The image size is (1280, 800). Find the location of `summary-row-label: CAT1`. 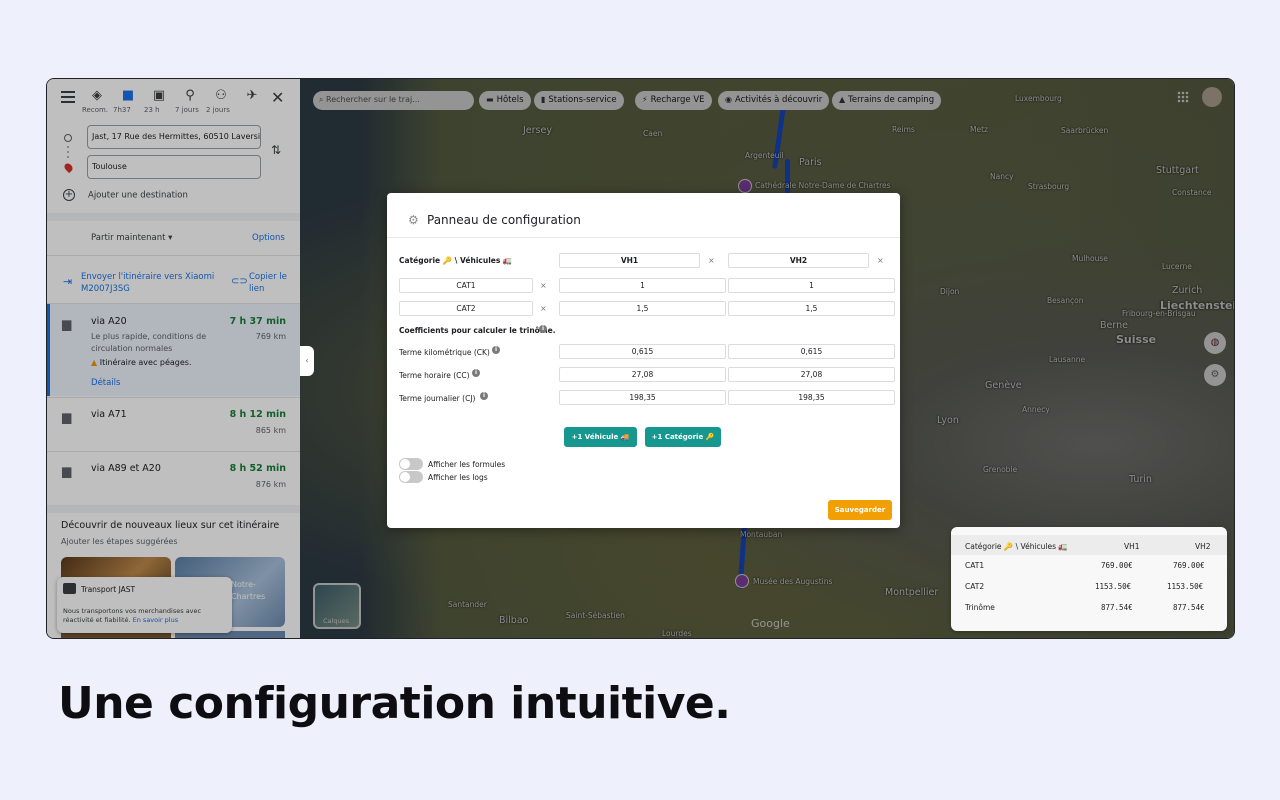

summary-row-label: CAT1 is located at coordinates (975, 565).